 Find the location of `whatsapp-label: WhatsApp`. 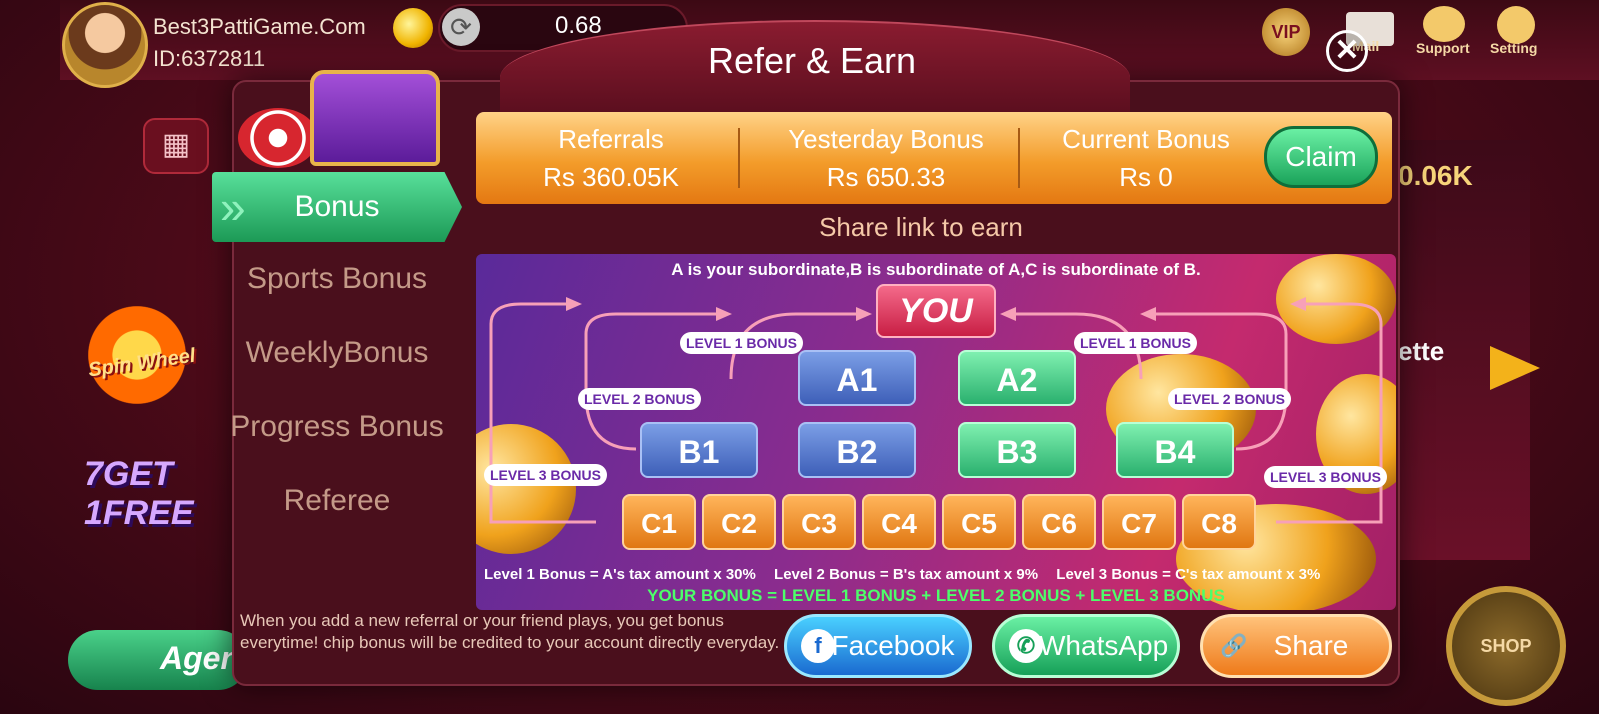

whatsapp-label: WhatsApp is located at coordinates (1104, 645).